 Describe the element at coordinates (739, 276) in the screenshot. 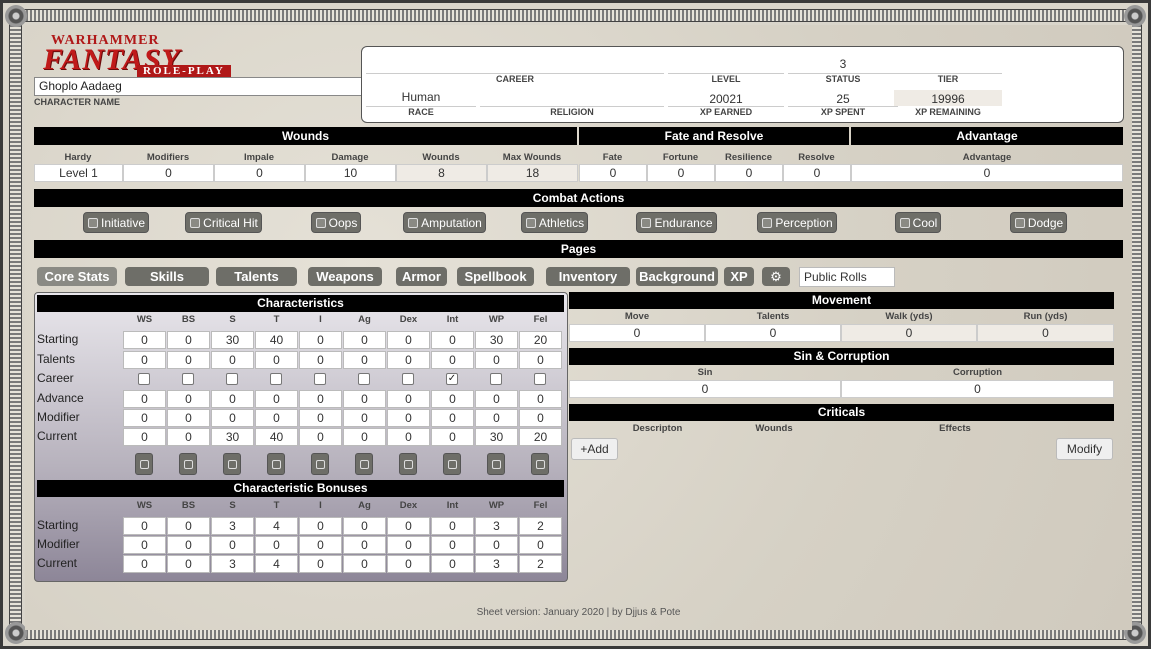

I see `tab-xp: XP` at that location.